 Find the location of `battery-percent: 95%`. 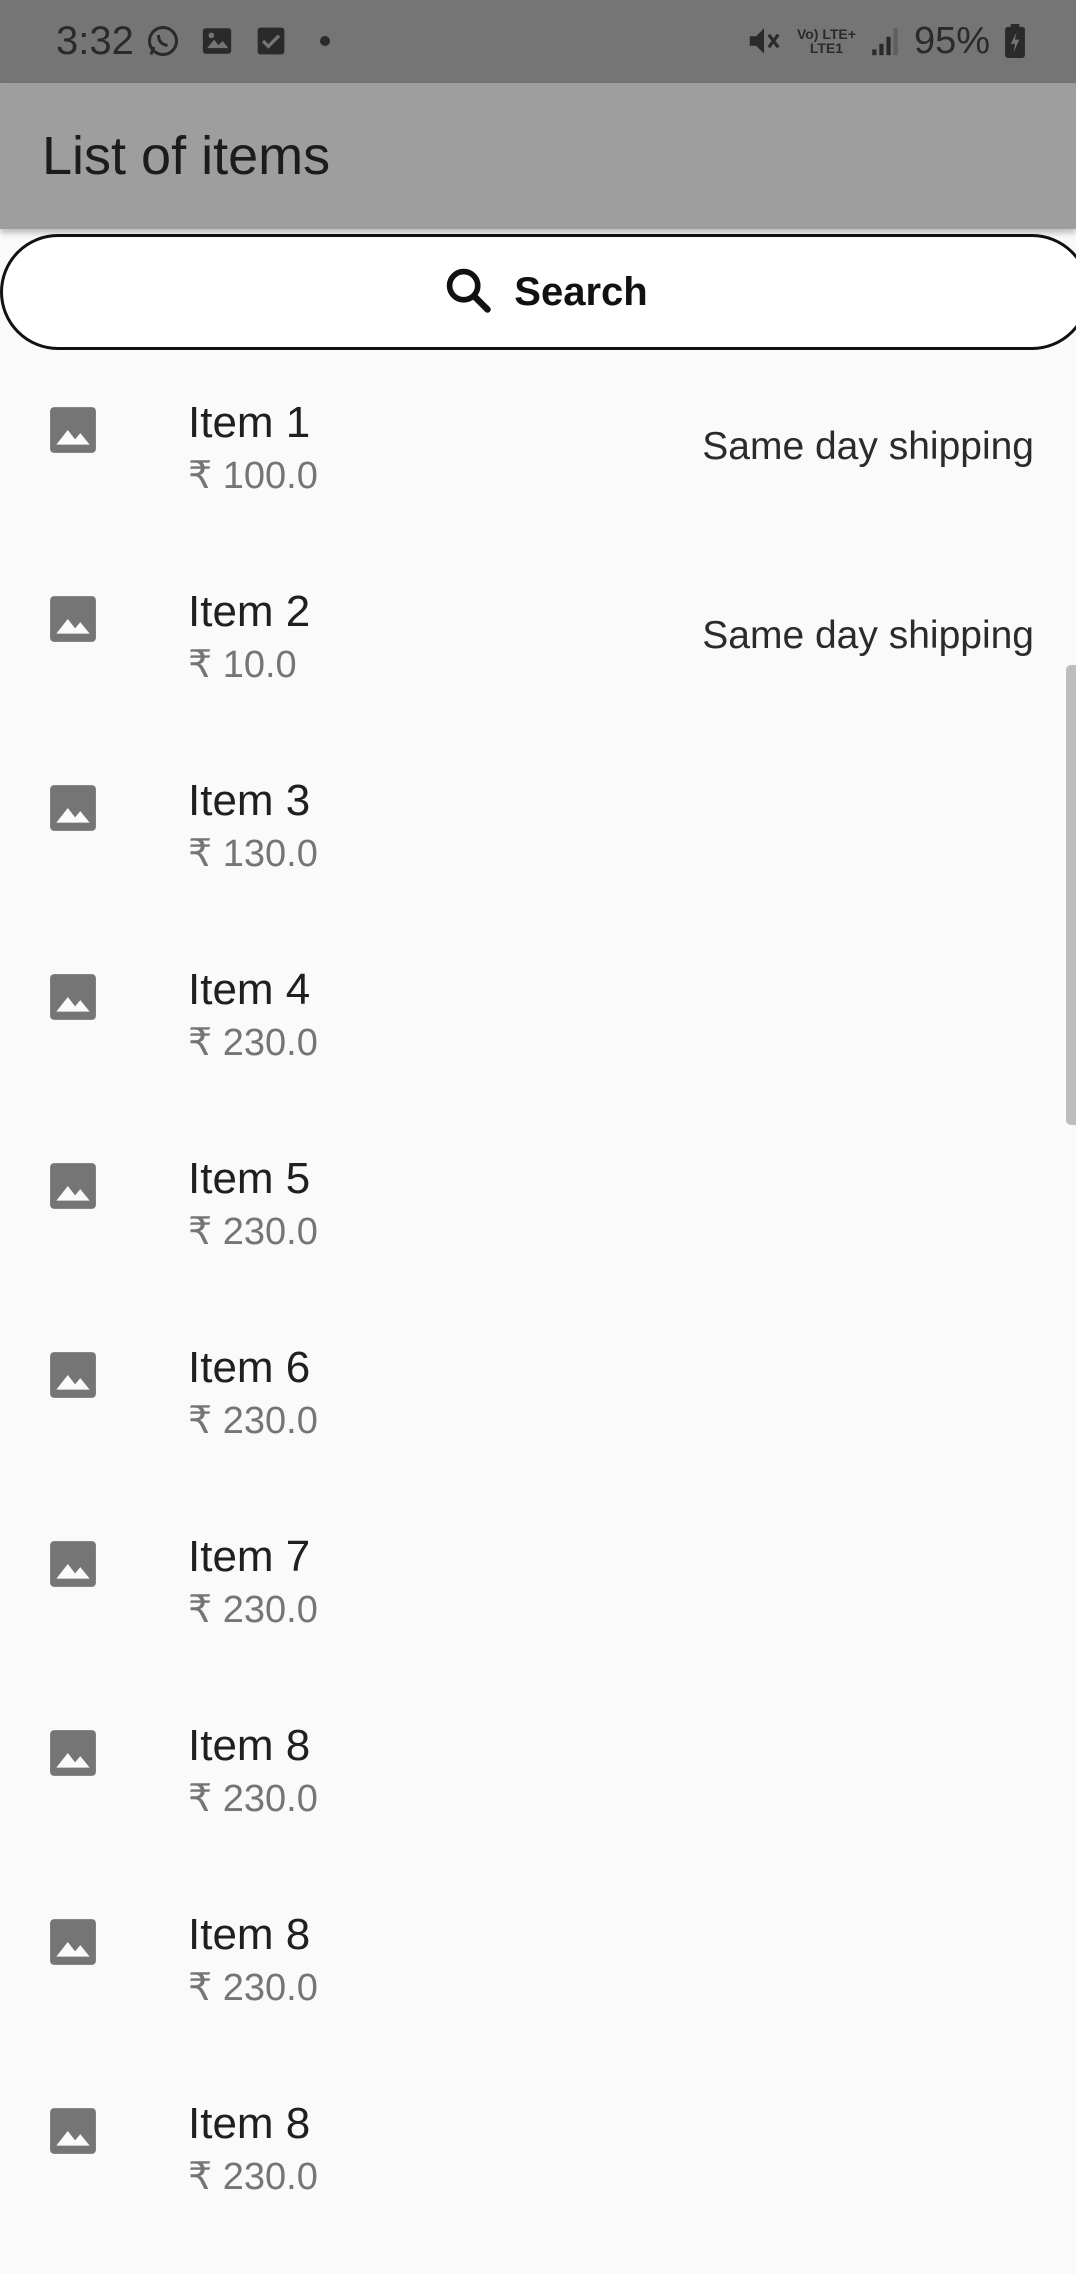

battery-percent: 95% is located at coordinates (951, 40).